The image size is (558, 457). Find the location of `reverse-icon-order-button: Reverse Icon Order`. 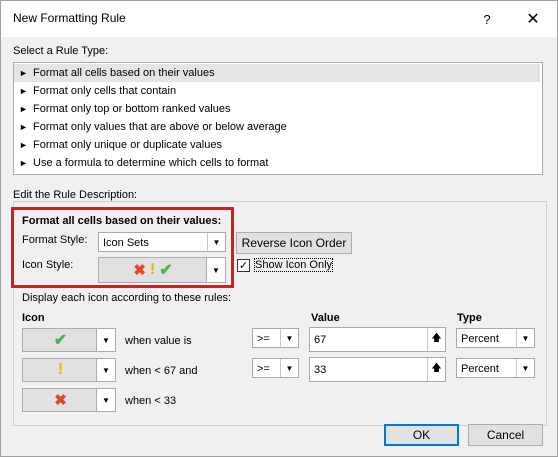

reverse-icon-order-button: Reverse Icon Order is located at coordinates (294, 243).